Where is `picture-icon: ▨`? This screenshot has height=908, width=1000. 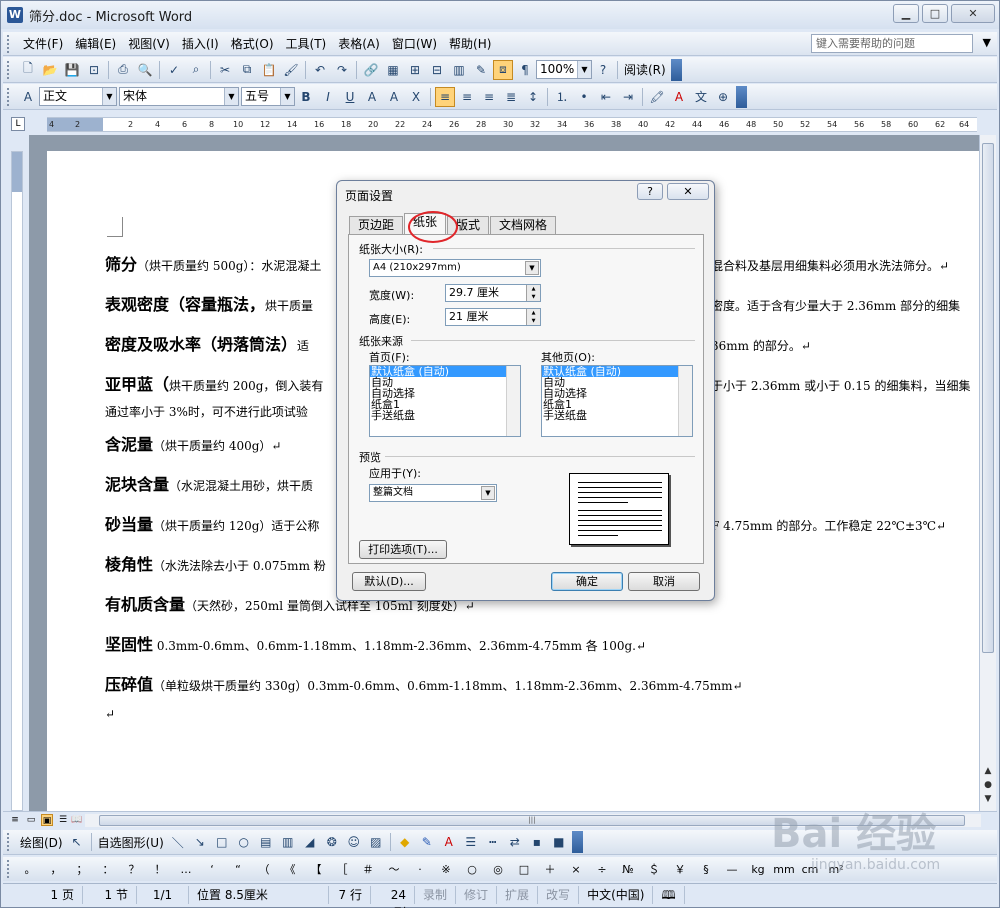
picture-icon: ▨ is located at coordinates (376, 842).